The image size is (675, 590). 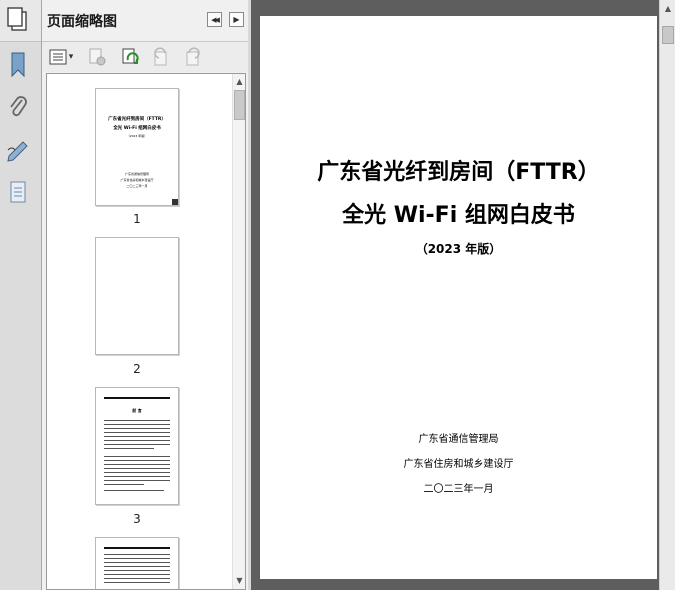 I want to click on collapse-panel-button: ◀◀, so click(x=214, y=19).